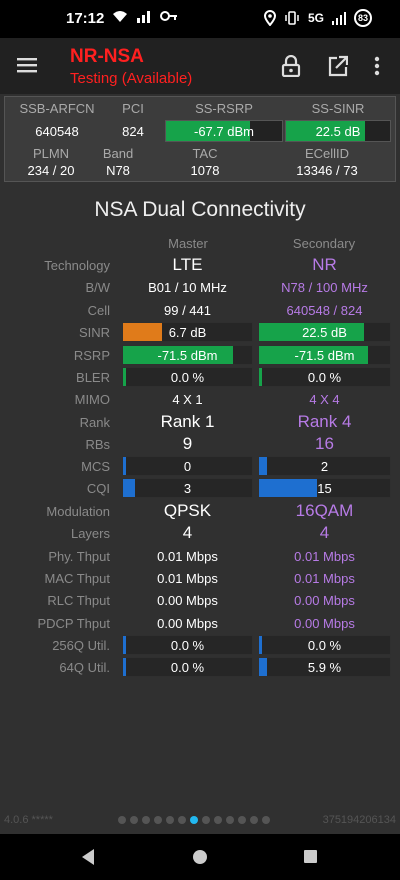  What do you see at coordinates (324, 243) in the screenshot?
I see `column-header-secondary: Secondary` at bounding box center [324, 243].